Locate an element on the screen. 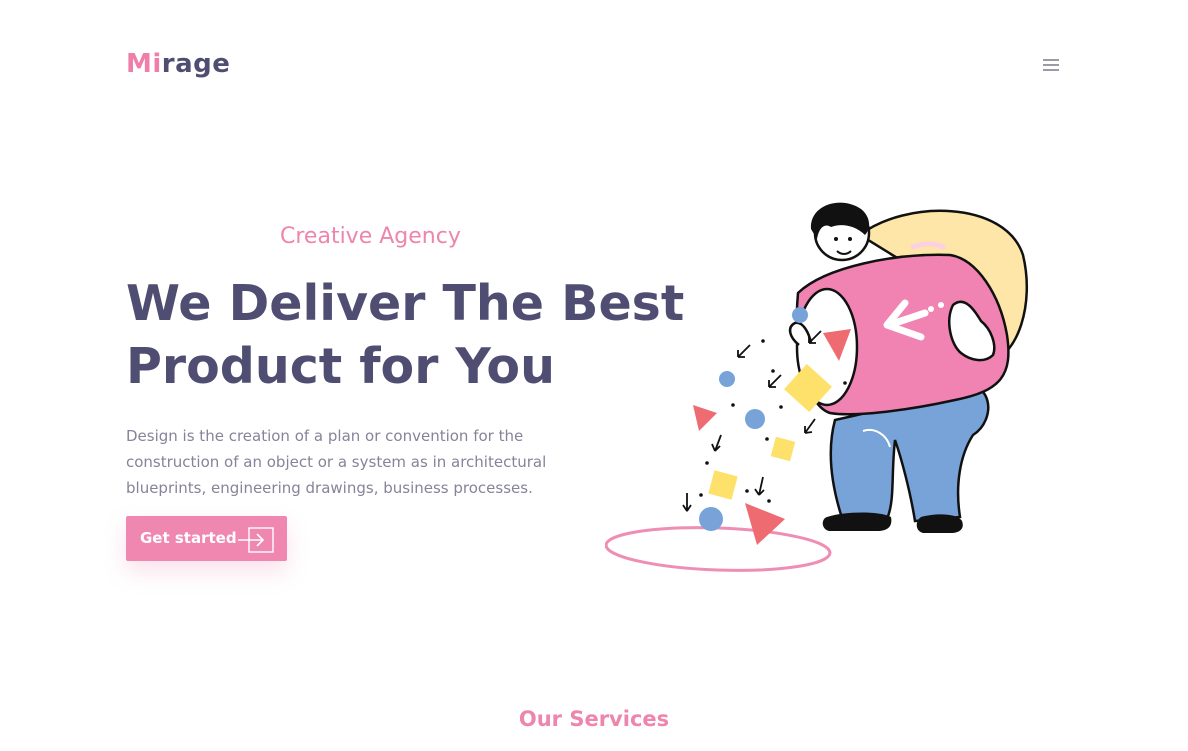 This screenshot has height=751, width=1188. hamburger-menu-icon is located at coordinates (1051, 65).